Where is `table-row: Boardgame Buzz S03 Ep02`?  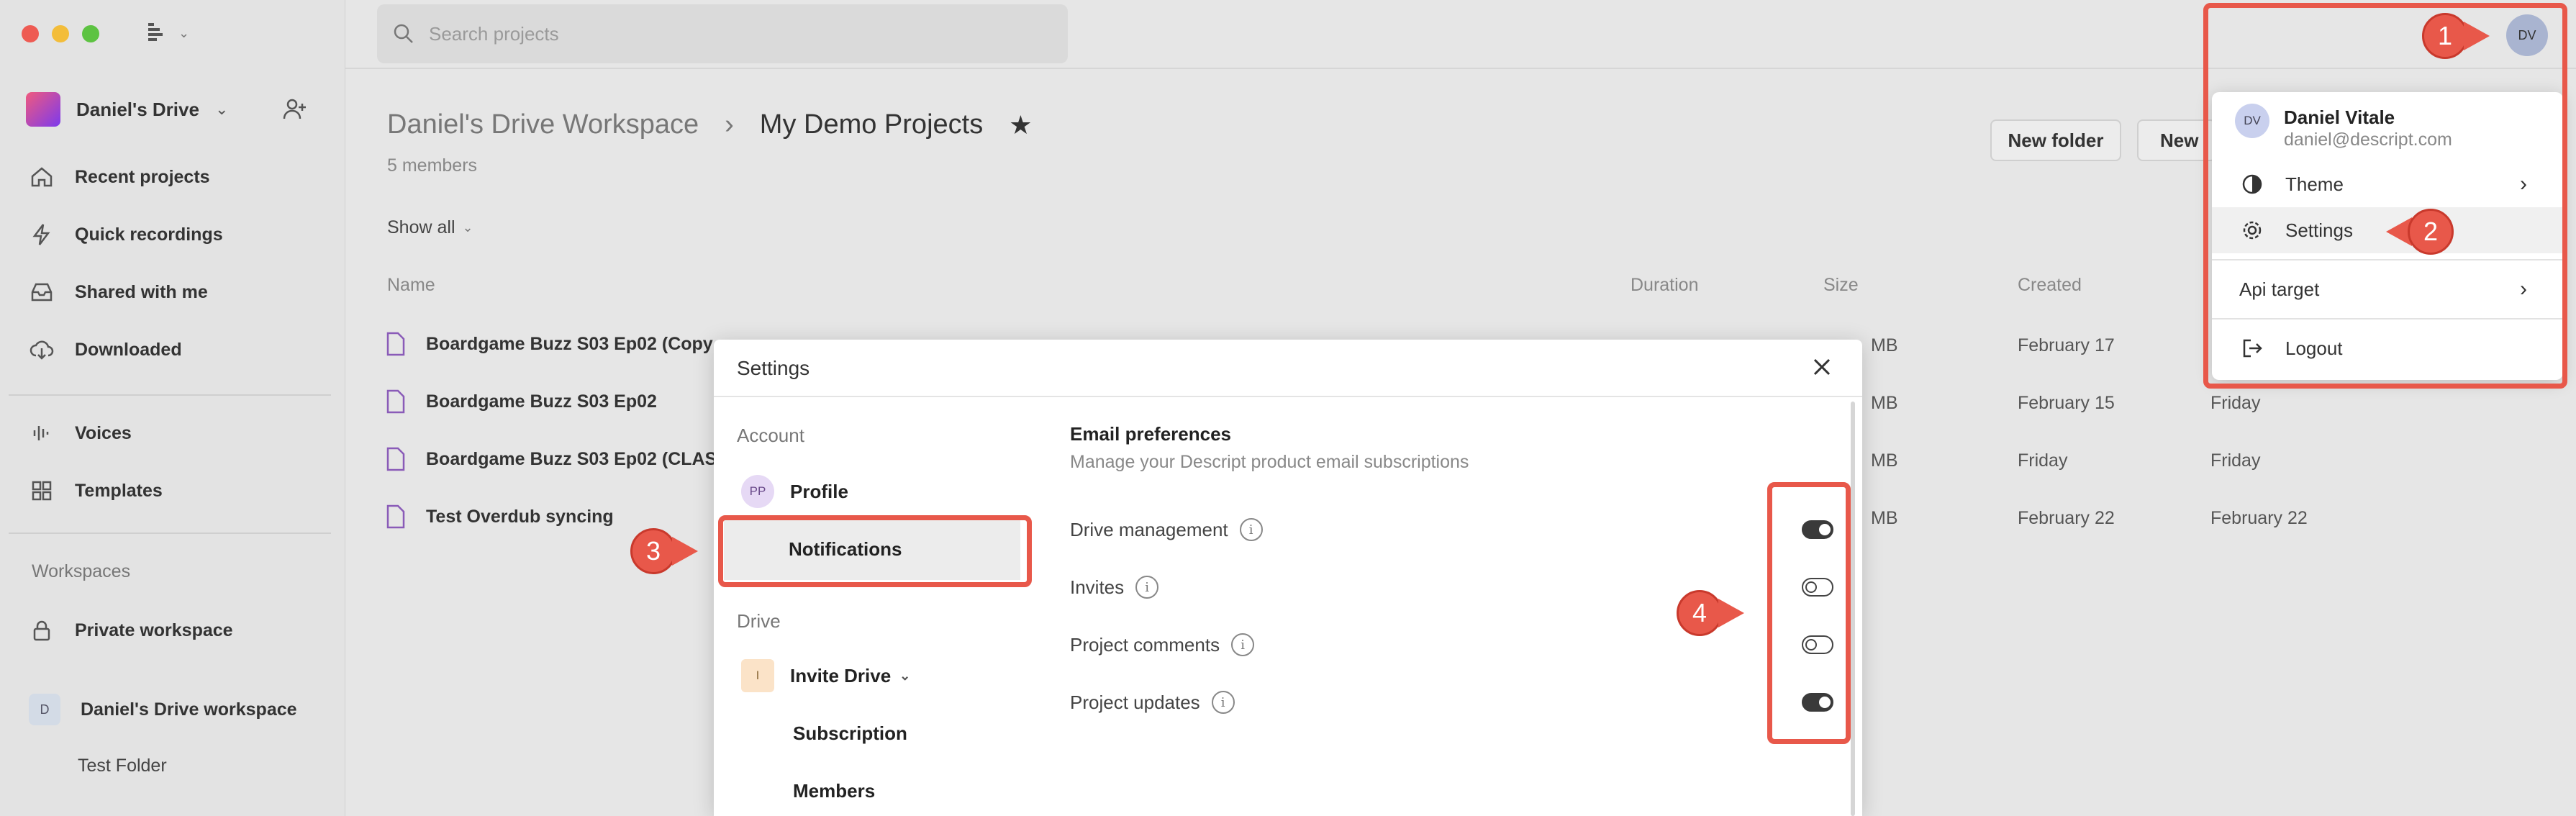
table-row: Boardgame Buzz S03 Ep02 is located at coordinates (521, 401).